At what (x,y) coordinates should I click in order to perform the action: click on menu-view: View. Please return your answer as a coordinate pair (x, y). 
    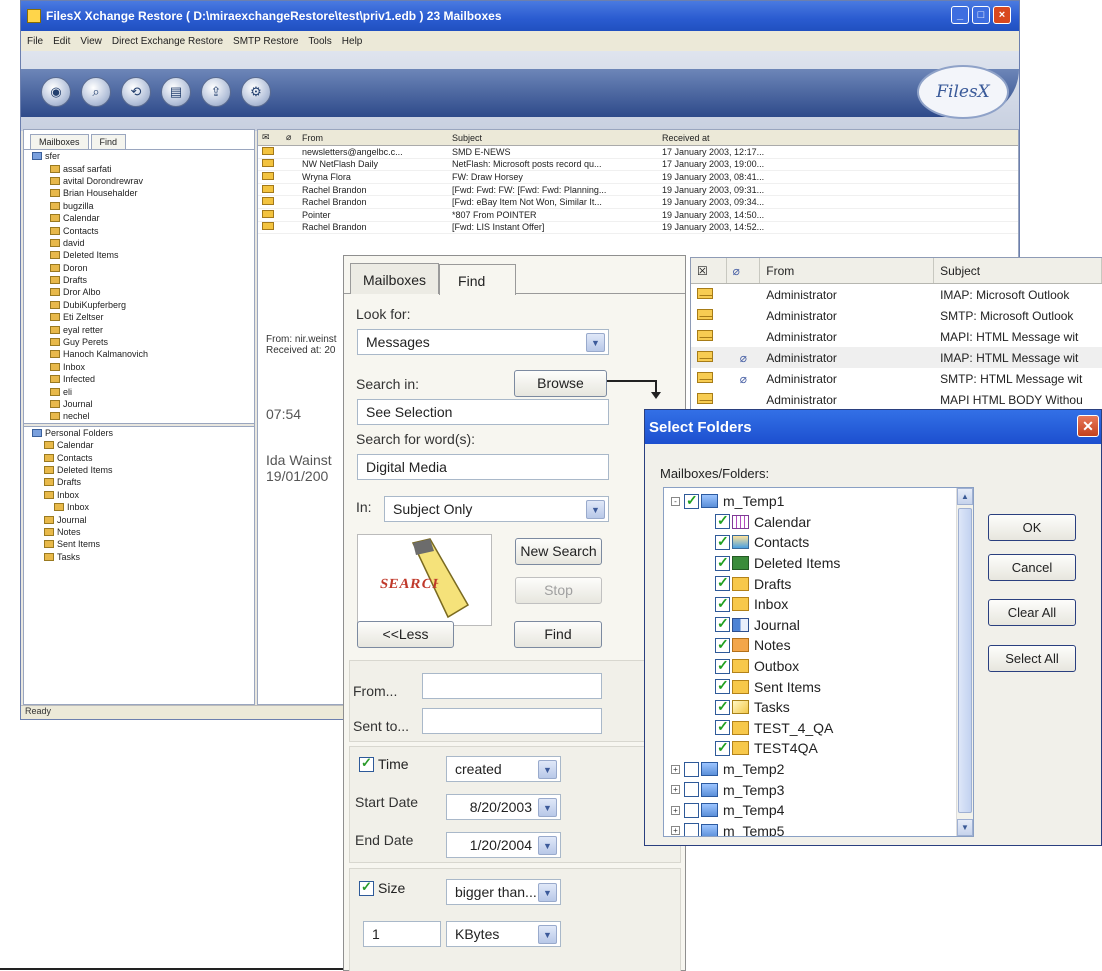
    Looking at the image, I should click on (91, 41).